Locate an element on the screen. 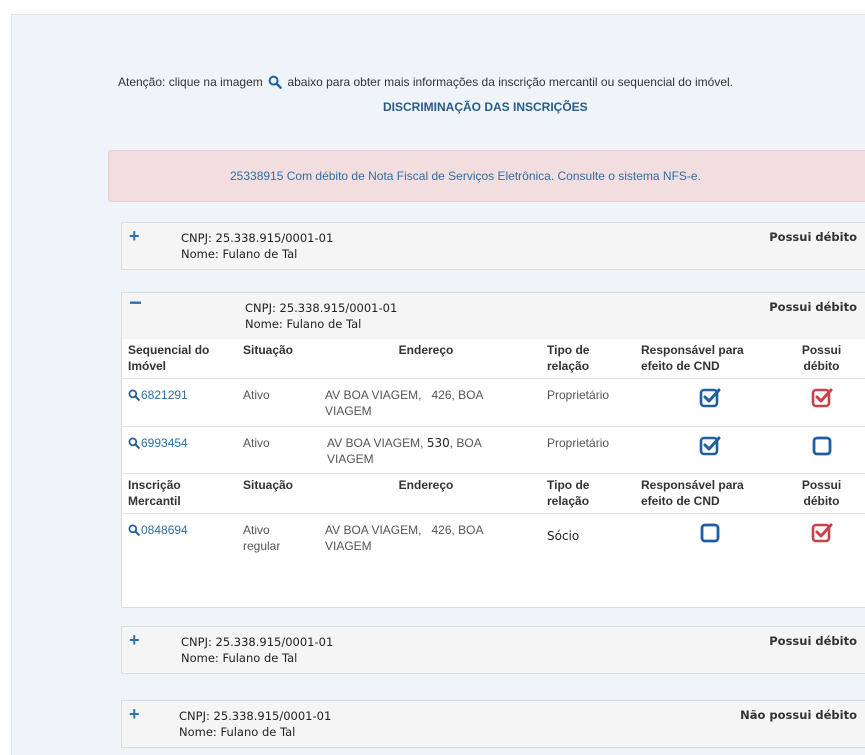 The width and height of the screenshot is (865, 755). inscricao-value: 0848694 is located at coordinates (164, 530).